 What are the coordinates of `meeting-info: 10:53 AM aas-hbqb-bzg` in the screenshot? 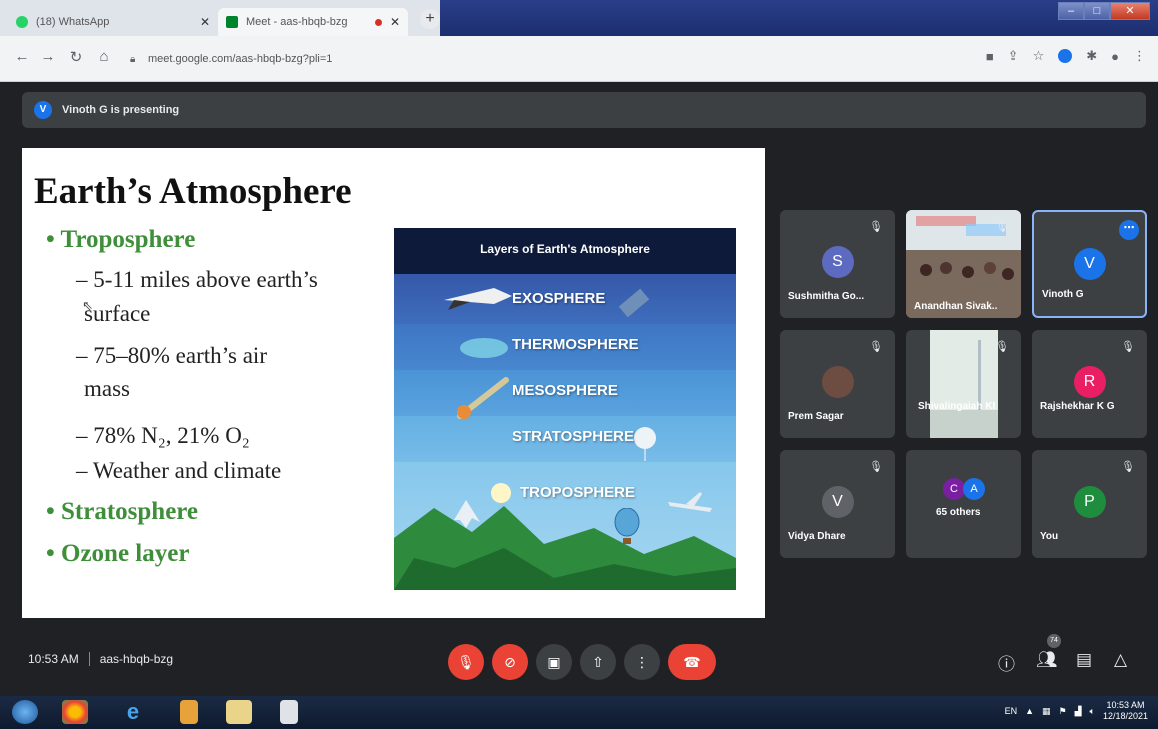 It's located at (100, 659).